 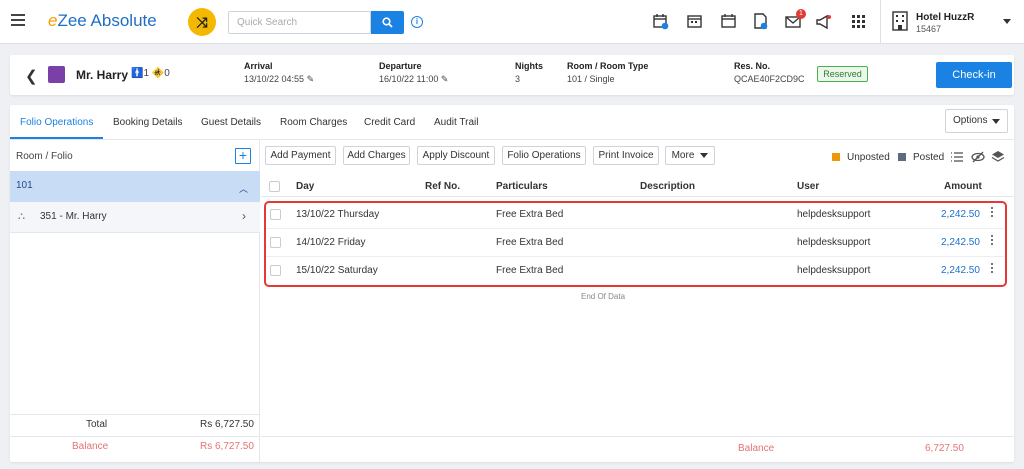 What do you see at coordinates (752, 66) in the screenshot?
I see `resno-label: Res. No.` at bounding box center [752, 66].